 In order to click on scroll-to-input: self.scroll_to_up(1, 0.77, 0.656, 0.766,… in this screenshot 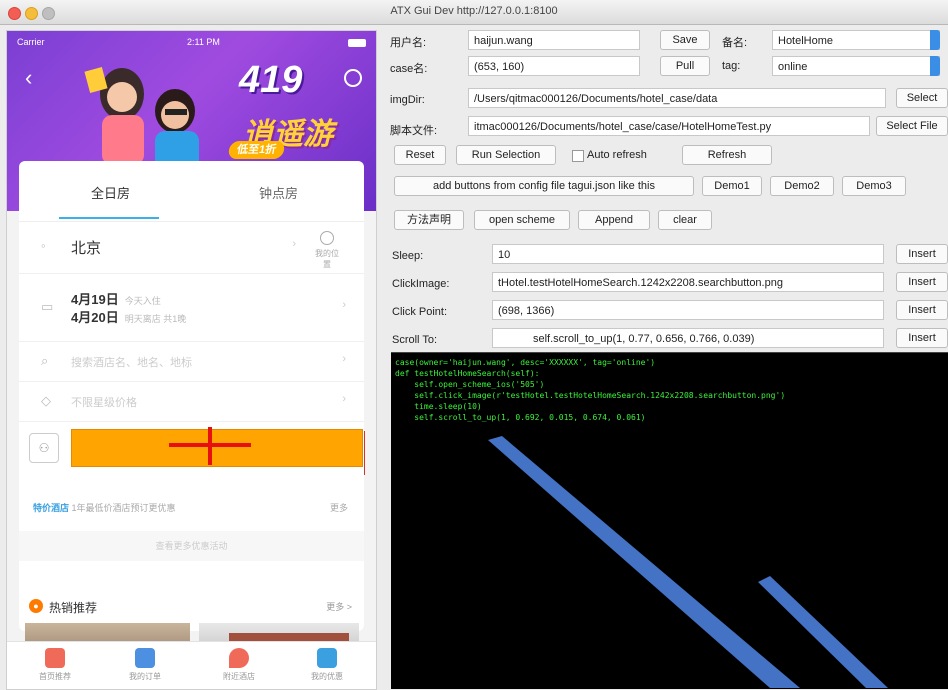, I will do `click(688, 338)`.